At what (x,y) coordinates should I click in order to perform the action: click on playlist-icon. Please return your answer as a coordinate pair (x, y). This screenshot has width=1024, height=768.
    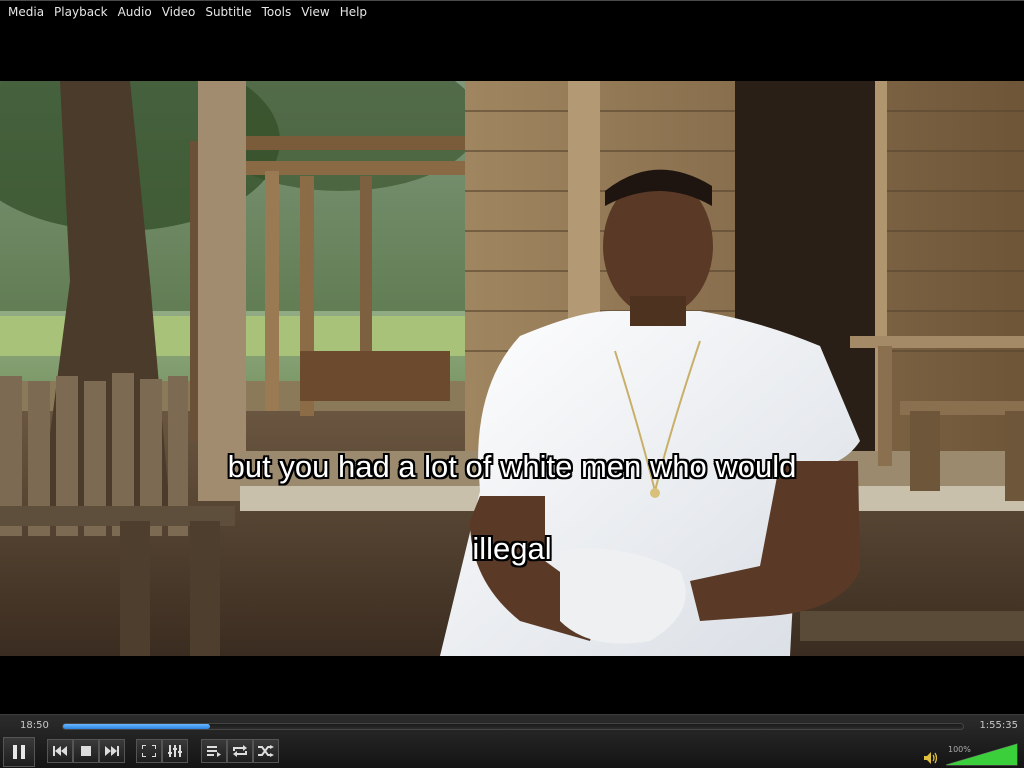
    Looking at the image, I should click on (214, 751).